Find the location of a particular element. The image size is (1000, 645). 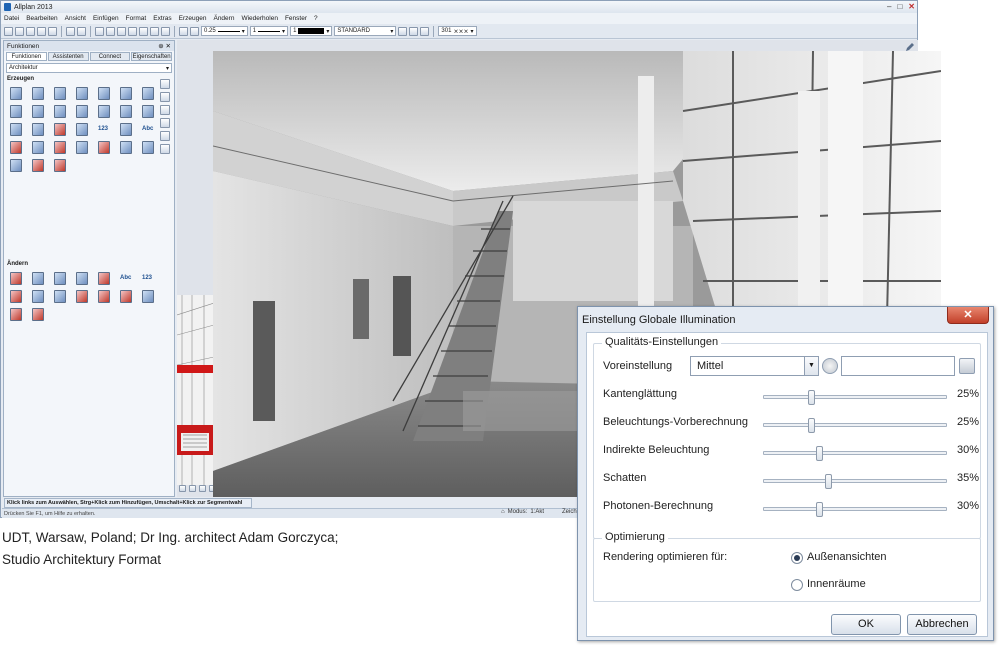

modify-opening-icon is located at coordinates (82, 278).